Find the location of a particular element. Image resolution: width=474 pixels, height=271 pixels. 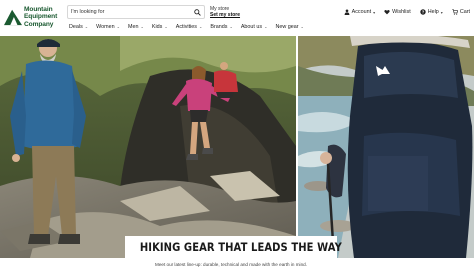

hero-headline: HIKING GEAR THAT LEADS THE WAY is located at coordinates (240, 247).